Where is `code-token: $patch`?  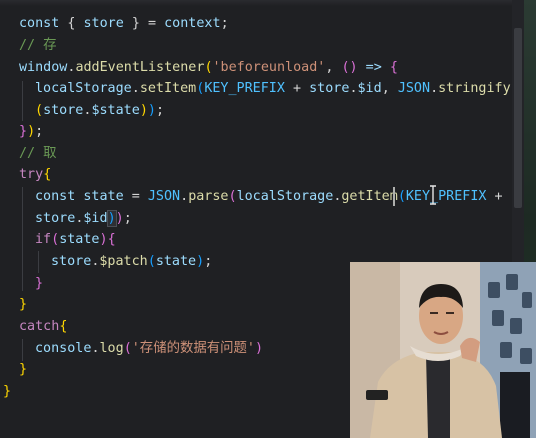 code-token: $patch is located at coordinates (123, 261).